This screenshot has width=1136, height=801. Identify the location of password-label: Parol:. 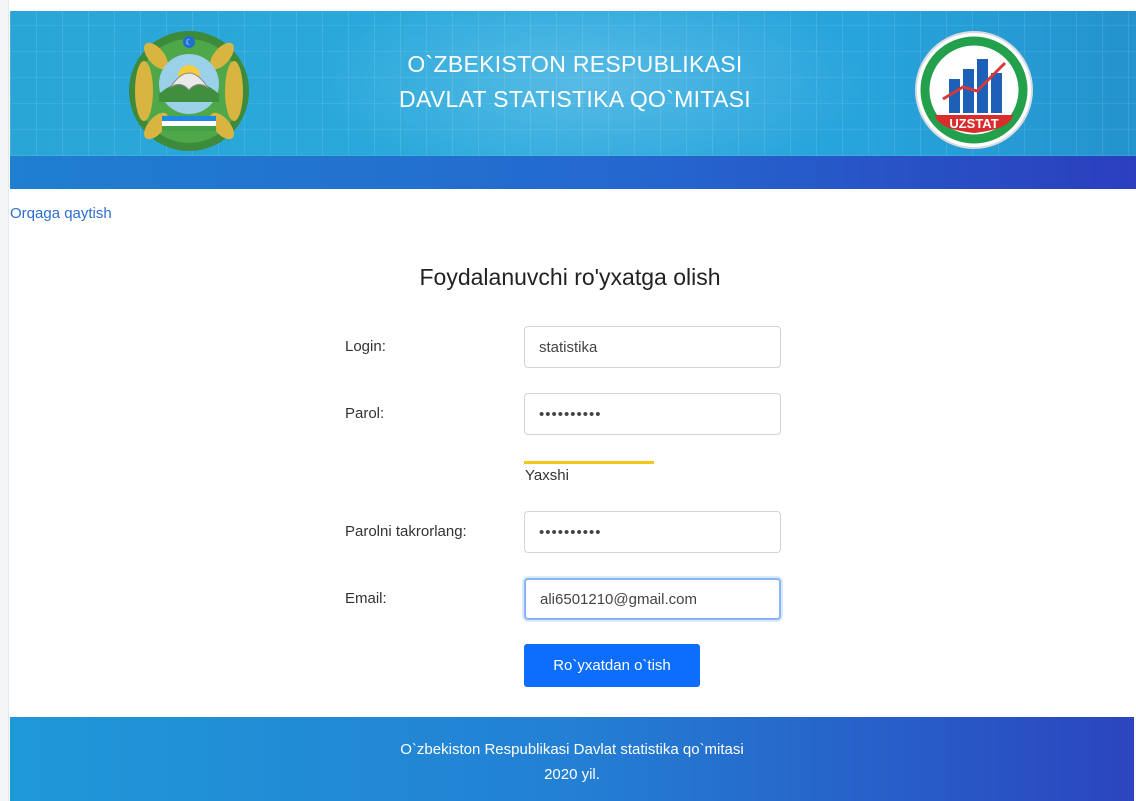
(365, 413).